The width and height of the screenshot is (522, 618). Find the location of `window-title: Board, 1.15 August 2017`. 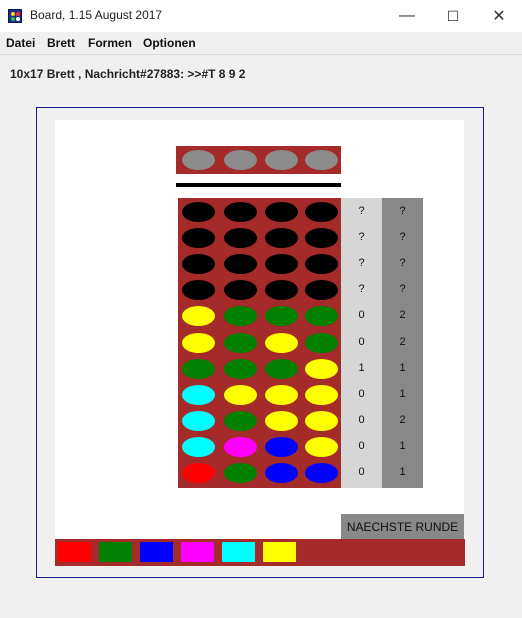

window-title: Board, 1.15 August 2017 is located at coordinates (96, 15).